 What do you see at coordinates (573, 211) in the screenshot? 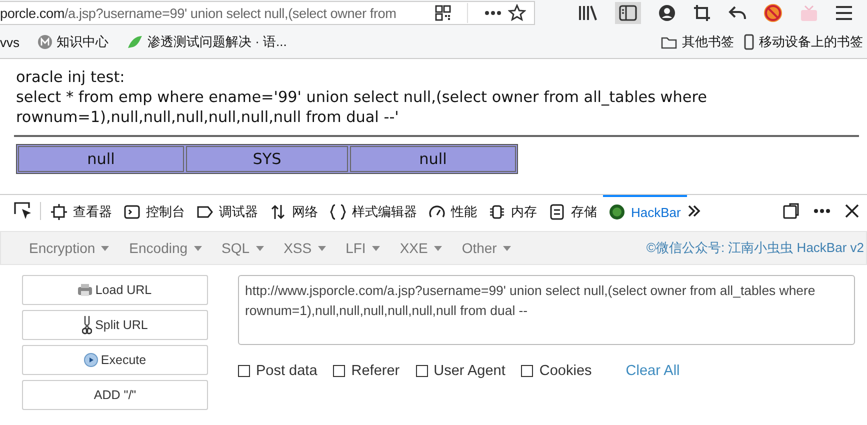
I see `devtools-tab: 存储` at bounding box center [573, 211].